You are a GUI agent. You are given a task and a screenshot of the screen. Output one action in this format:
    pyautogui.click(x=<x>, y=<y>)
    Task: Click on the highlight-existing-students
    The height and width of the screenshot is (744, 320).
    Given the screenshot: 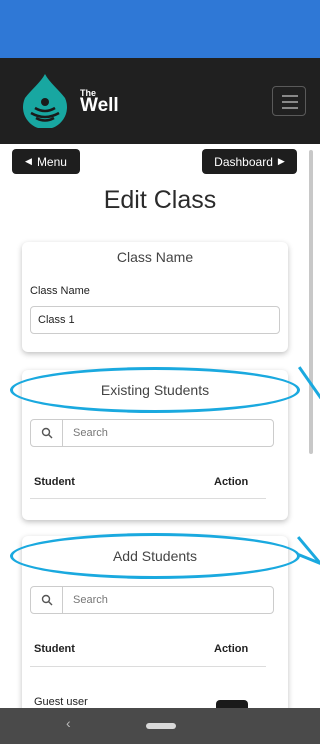 What is the action you would take?
    pyautogui.click(x=155, y=390)
    